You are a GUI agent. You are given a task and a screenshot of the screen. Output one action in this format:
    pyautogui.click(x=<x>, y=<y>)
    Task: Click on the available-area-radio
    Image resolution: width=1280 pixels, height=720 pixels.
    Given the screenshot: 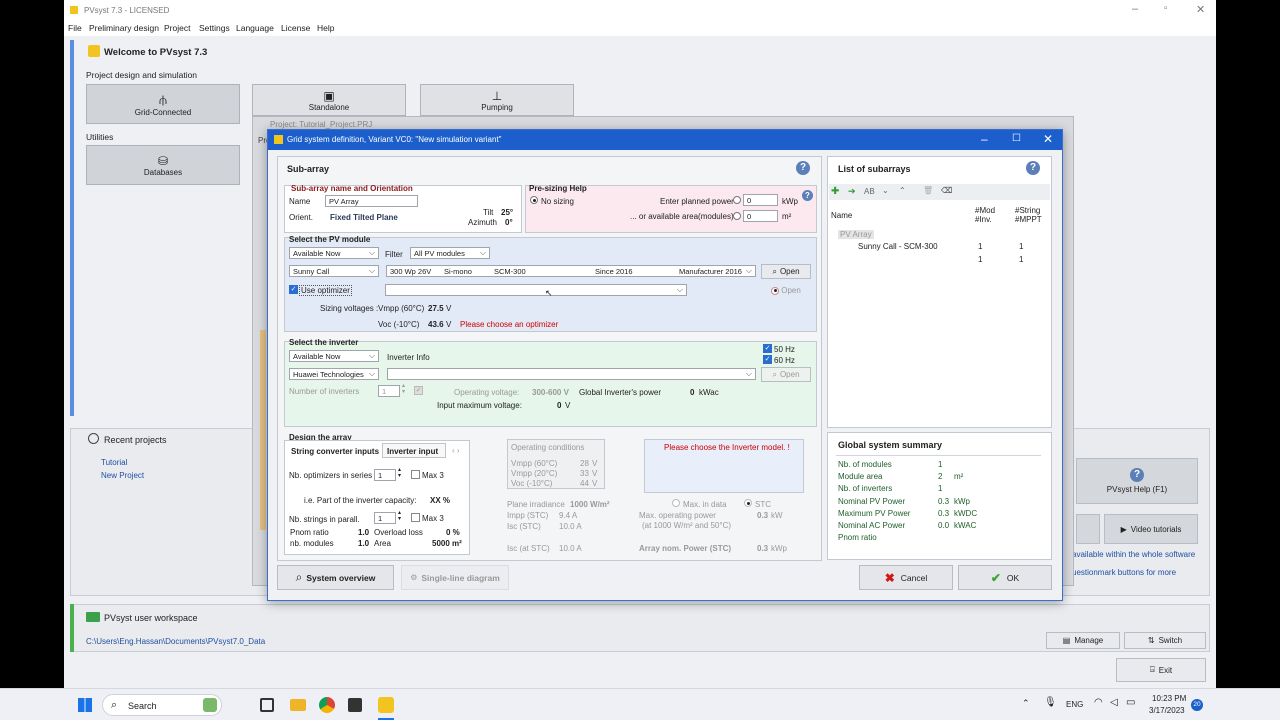 What is the action you would take?
    pyautogui.click(x=737, y=216)
    